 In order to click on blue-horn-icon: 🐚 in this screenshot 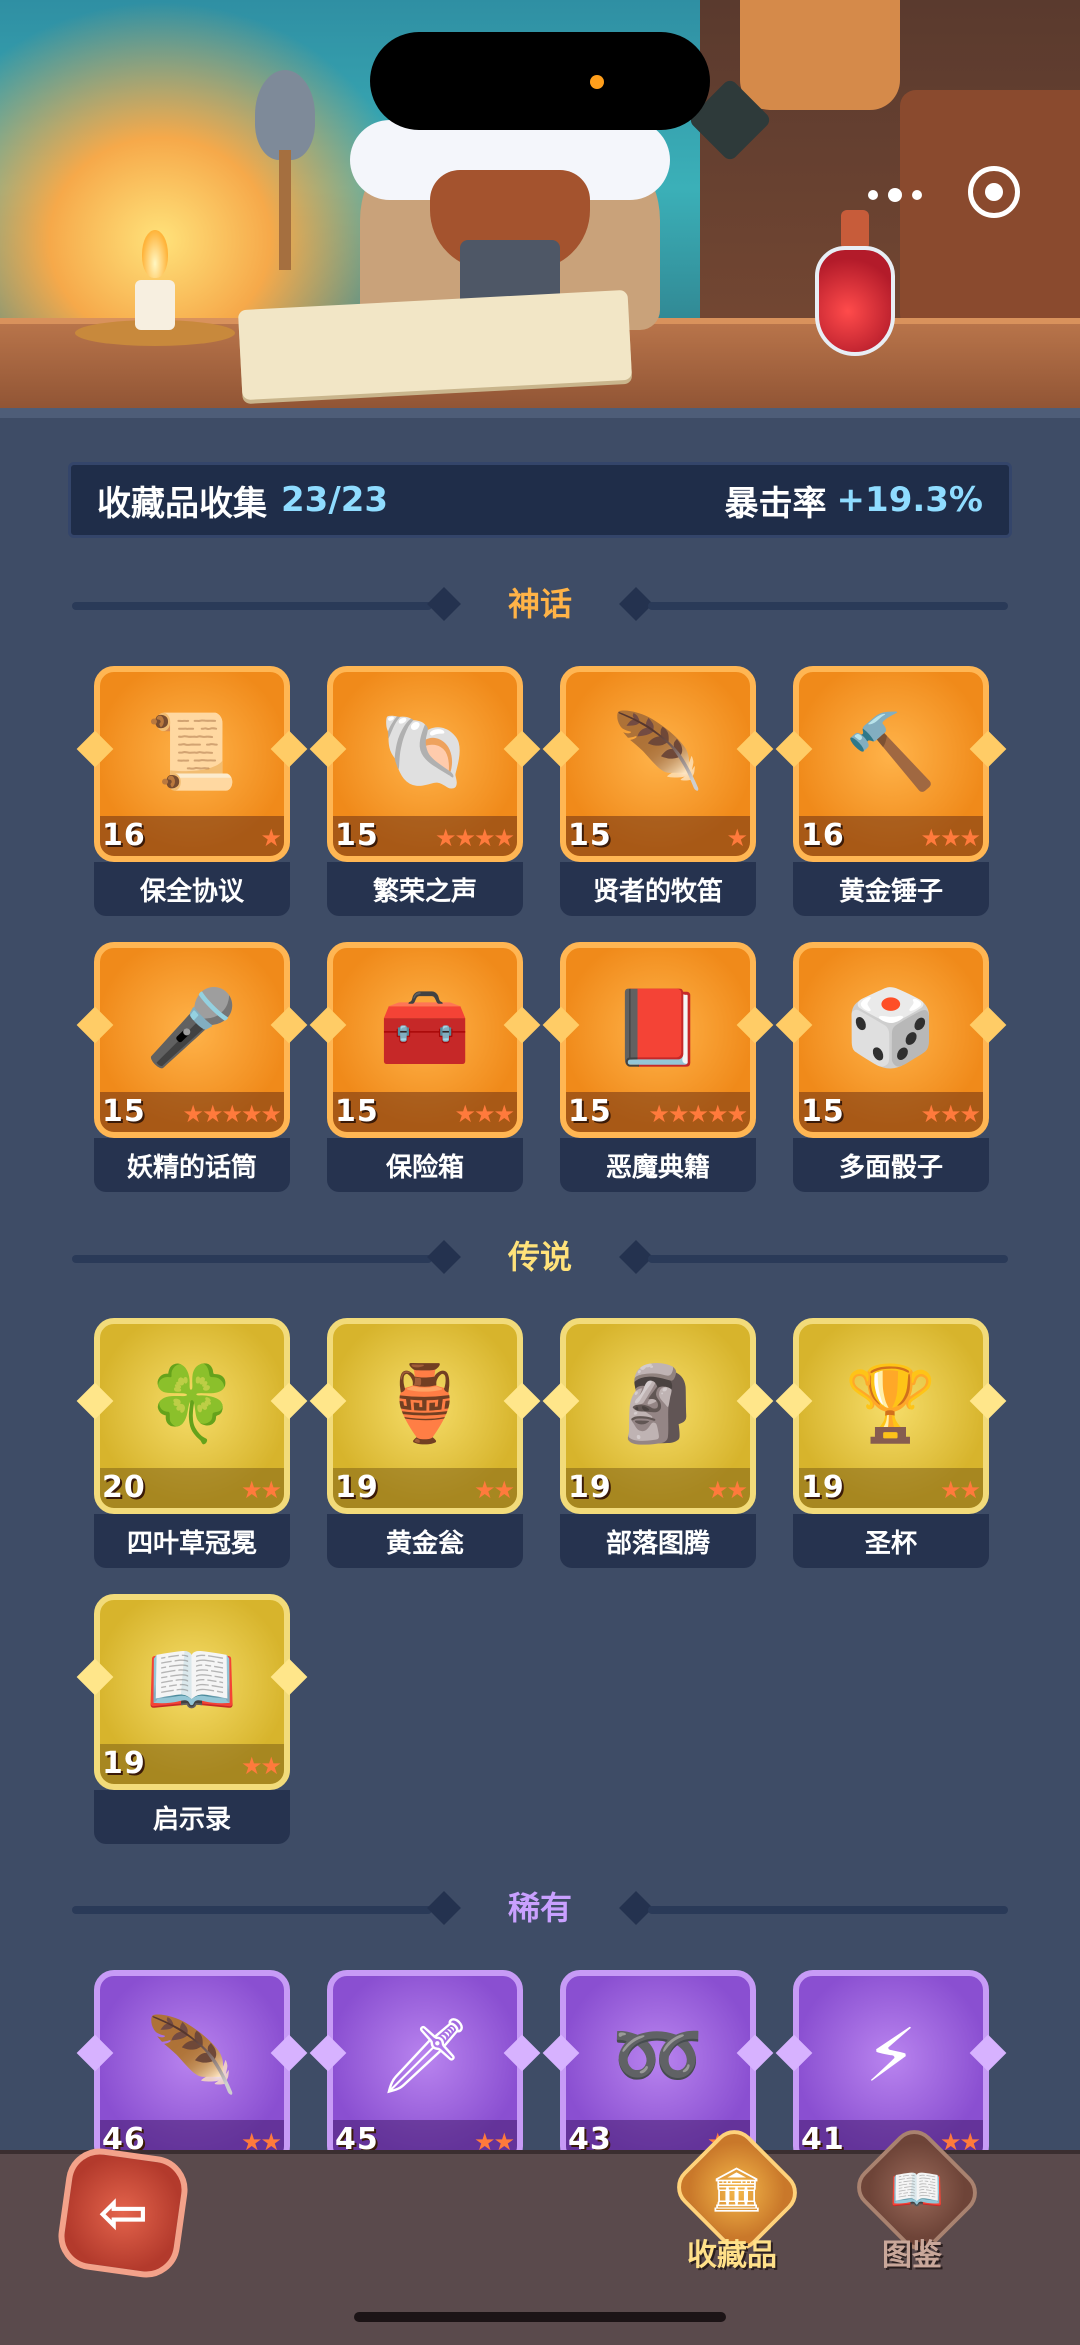, I will do `click(425, 752)`.